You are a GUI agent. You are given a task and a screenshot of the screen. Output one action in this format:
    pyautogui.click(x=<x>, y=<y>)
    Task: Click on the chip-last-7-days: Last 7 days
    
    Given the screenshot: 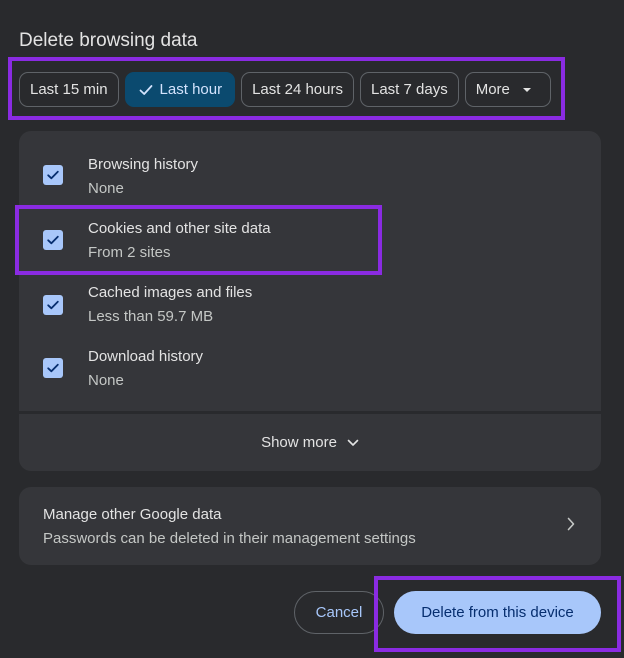 What is the action you would take?
    pyautogui.click(x=409, y=89)
    